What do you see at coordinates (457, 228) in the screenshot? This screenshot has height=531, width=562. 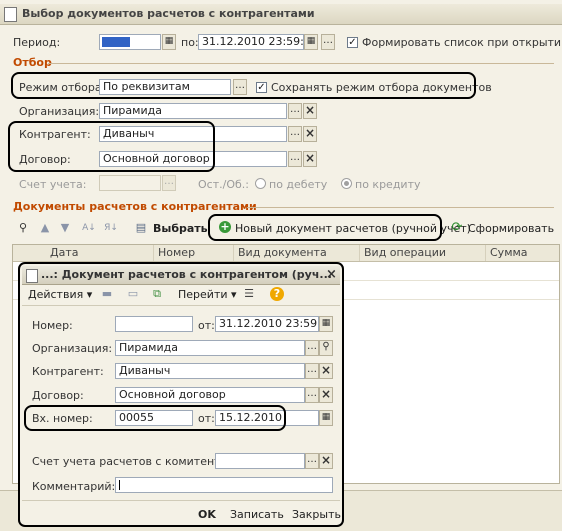 I see `refresh-icon: ⟳` at bounding box center [457, 228].